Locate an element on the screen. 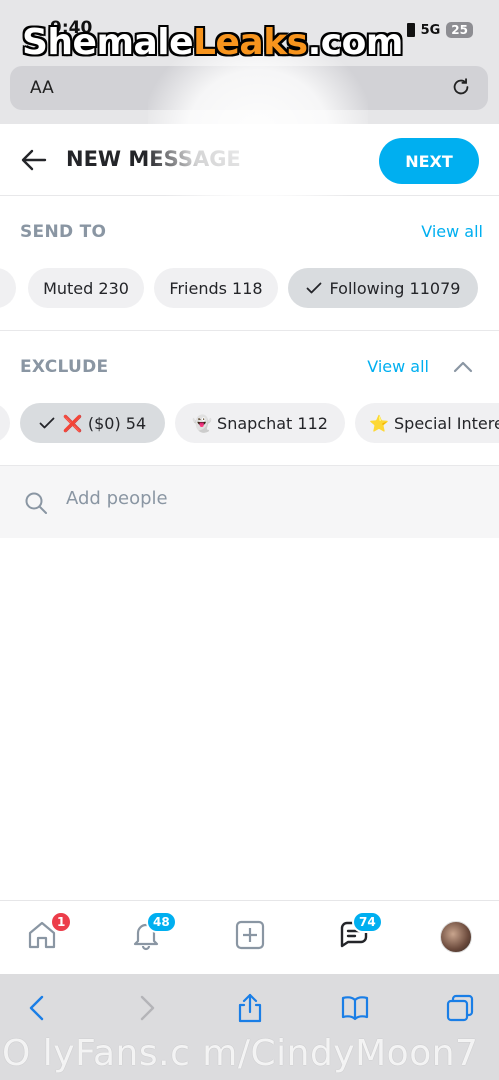  add-people-row is located at coordinates (249, 502).